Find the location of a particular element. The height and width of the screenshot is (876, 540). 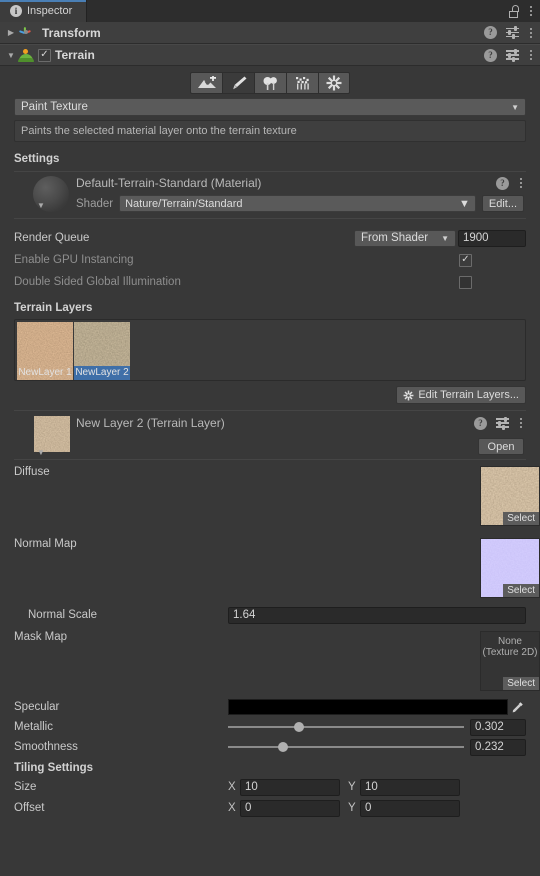

terrain-tool-toolbar is located at coordinates (270, 82).